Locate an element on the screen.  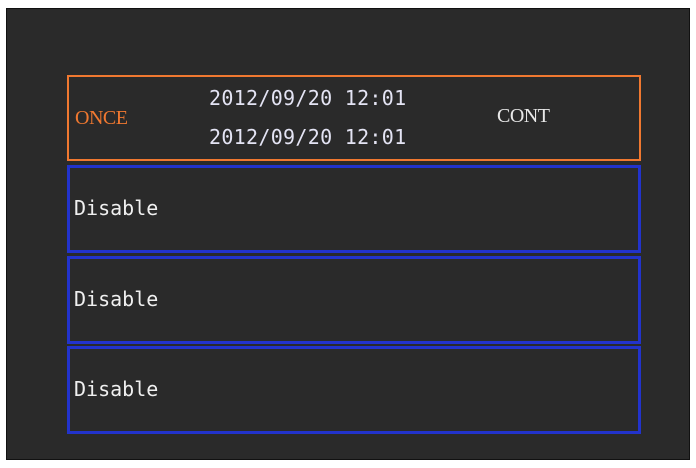
mode-cont-option: CONT is located at coordinates (523, 116).